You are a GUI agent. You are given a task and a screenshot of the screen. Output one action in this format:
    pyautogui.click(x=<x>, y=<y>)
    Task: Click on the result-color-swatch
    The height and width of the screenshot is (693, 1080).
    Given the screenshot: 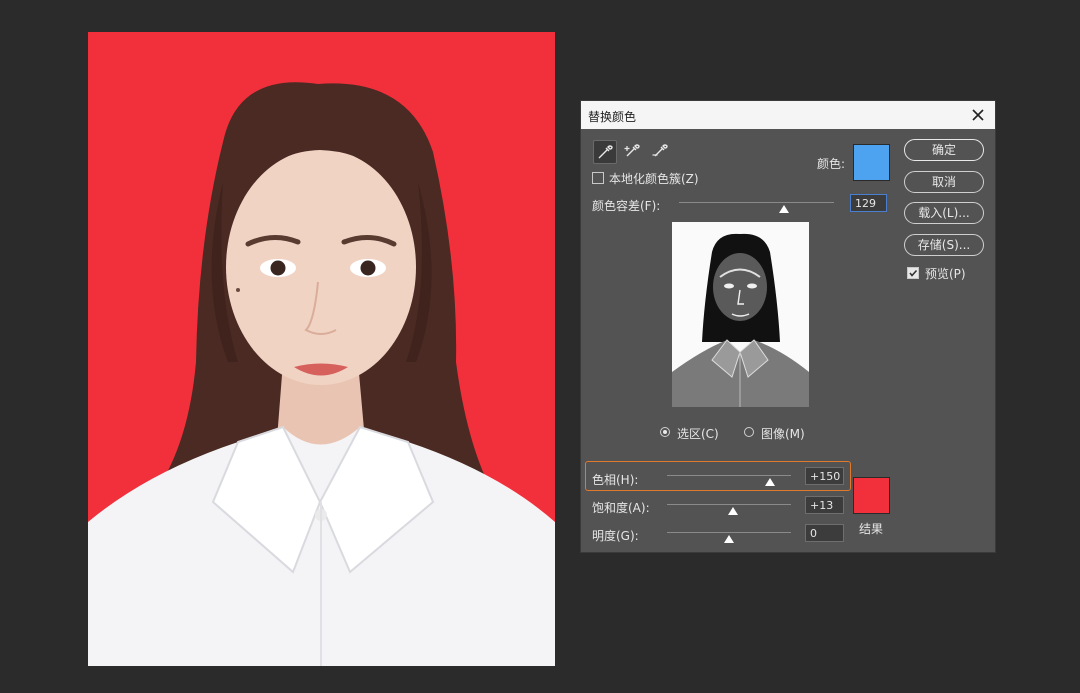 What is the action you would take?
    pyautogui.click(x=871, y=495)
    